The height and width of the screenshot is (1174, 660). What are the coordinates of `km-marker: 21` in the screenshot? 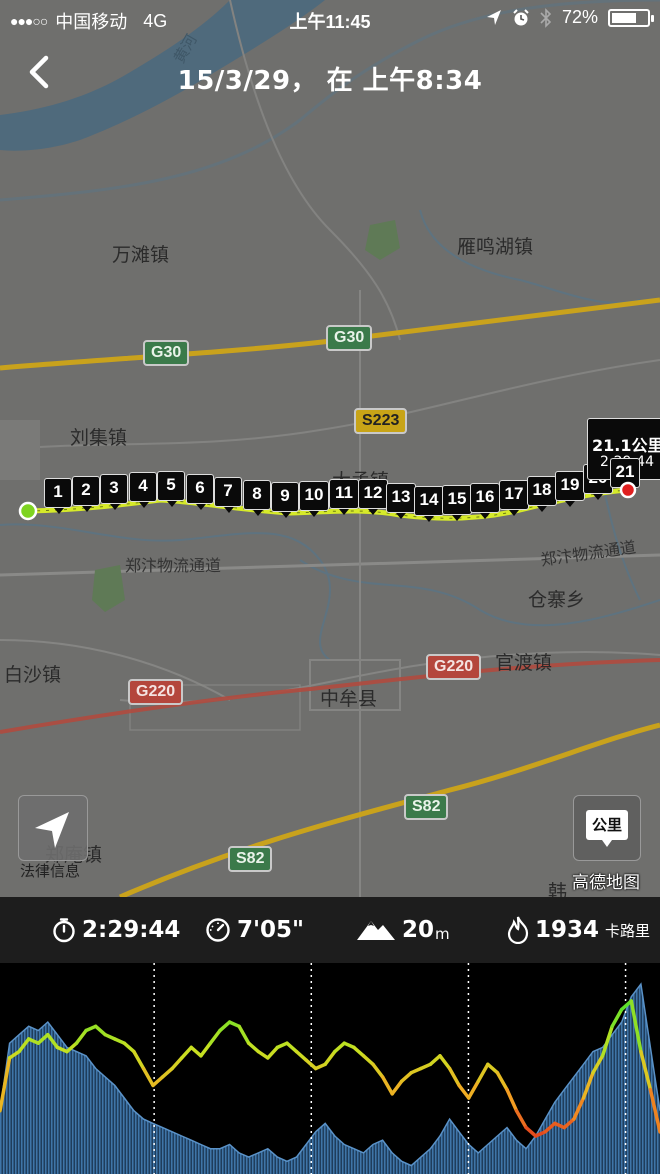 It's located at (625, 476).